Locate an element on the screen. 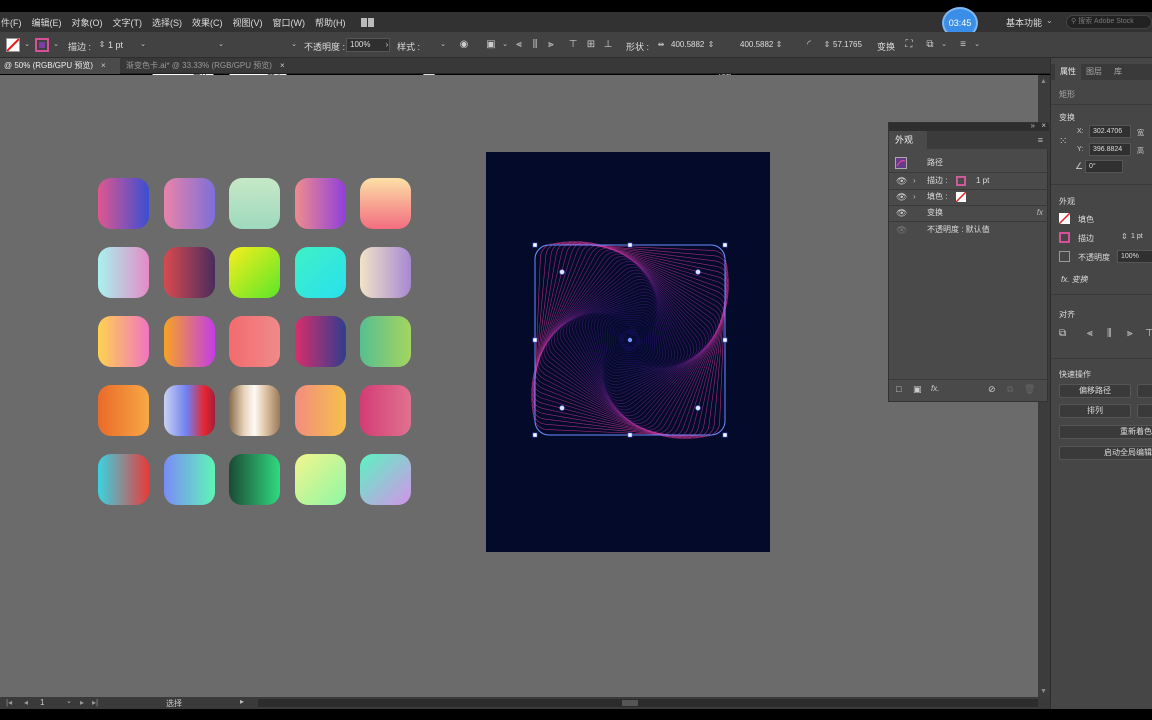 The image size is (1152, 720). panel-header: » × is located at coordinates (969, 126).